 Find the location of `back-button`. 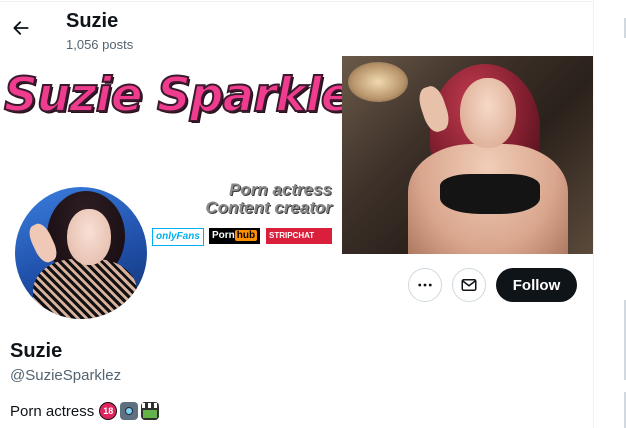

back-button is located at coordinates (21, 28).